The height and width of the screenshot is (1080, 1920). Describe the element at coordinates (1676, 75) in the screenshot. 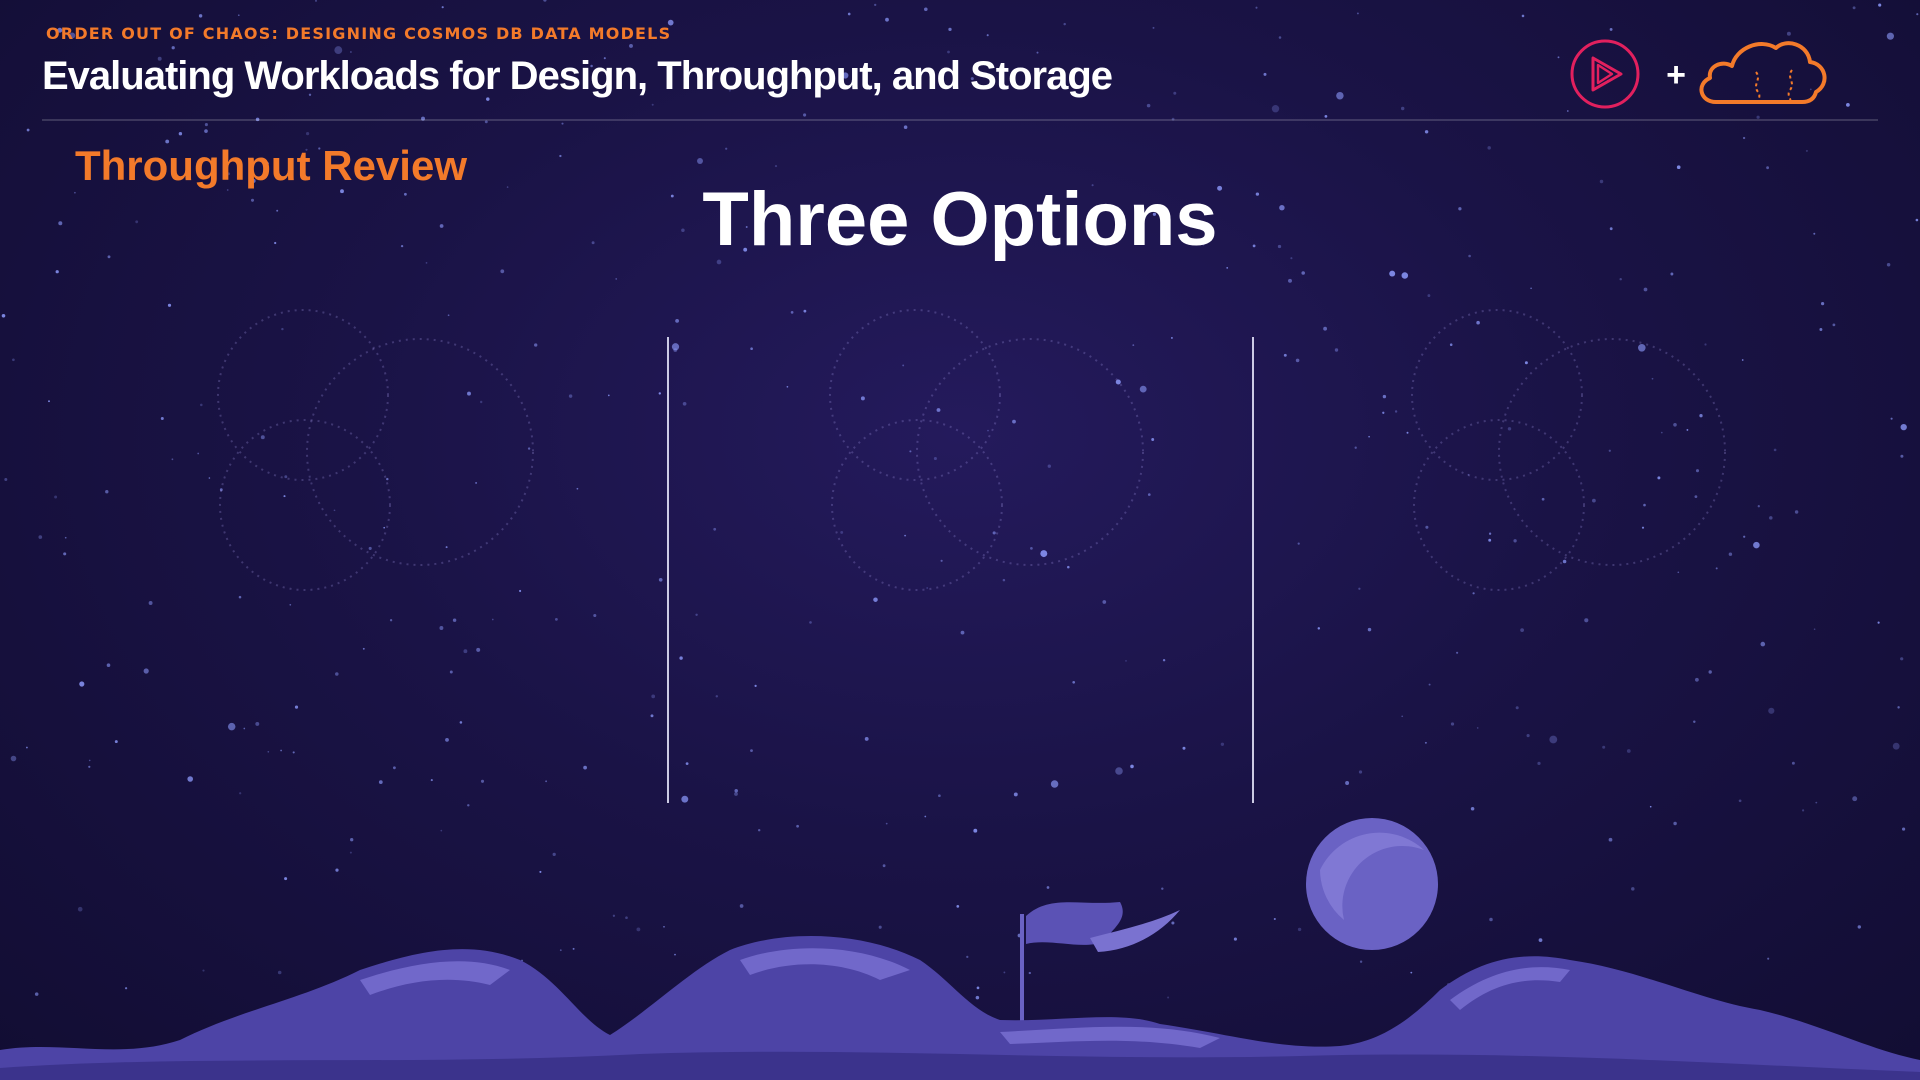

I see `plus-sign: +` at that location.